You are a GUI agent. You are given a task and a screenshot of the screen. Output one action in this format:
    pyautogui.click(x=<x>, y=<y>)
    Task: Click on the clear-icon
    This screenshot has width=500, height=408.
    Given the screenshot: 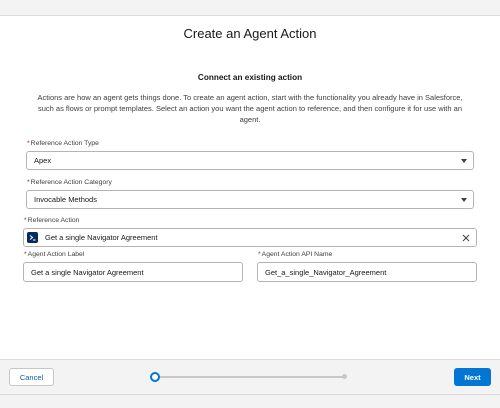 What is the action you would take?
    pyautogui.click(x=466, y=238)
    